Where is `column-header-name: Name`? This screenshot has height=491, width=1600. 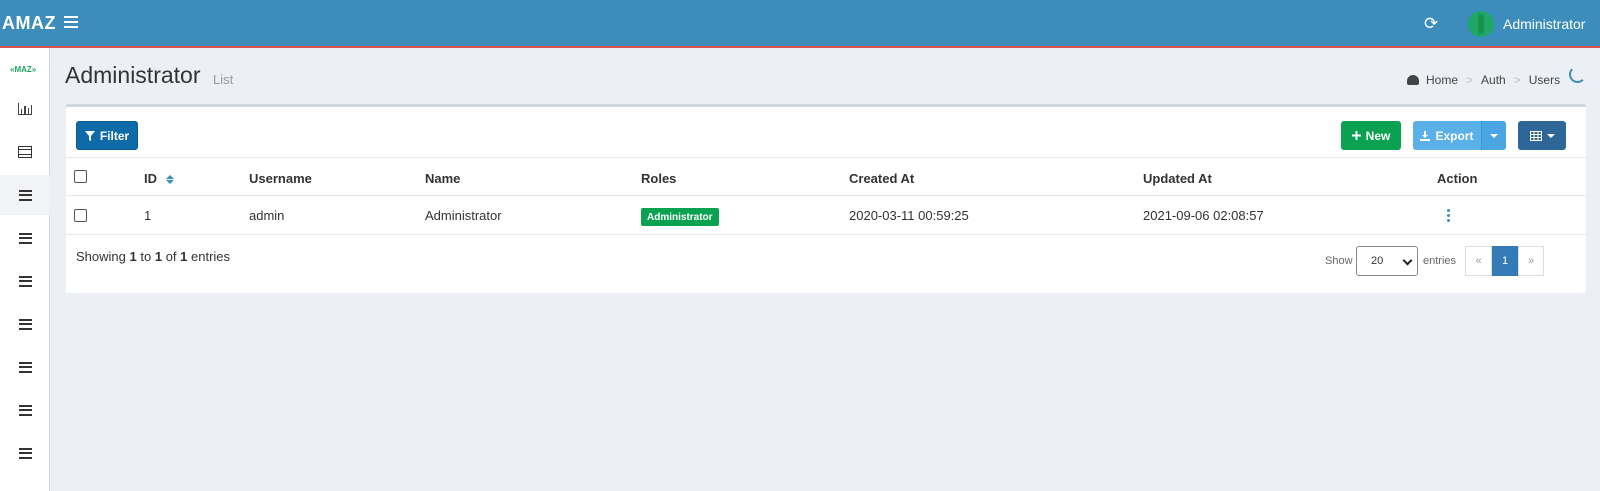
column-header-name: Name is located at coordinates (443, 178).